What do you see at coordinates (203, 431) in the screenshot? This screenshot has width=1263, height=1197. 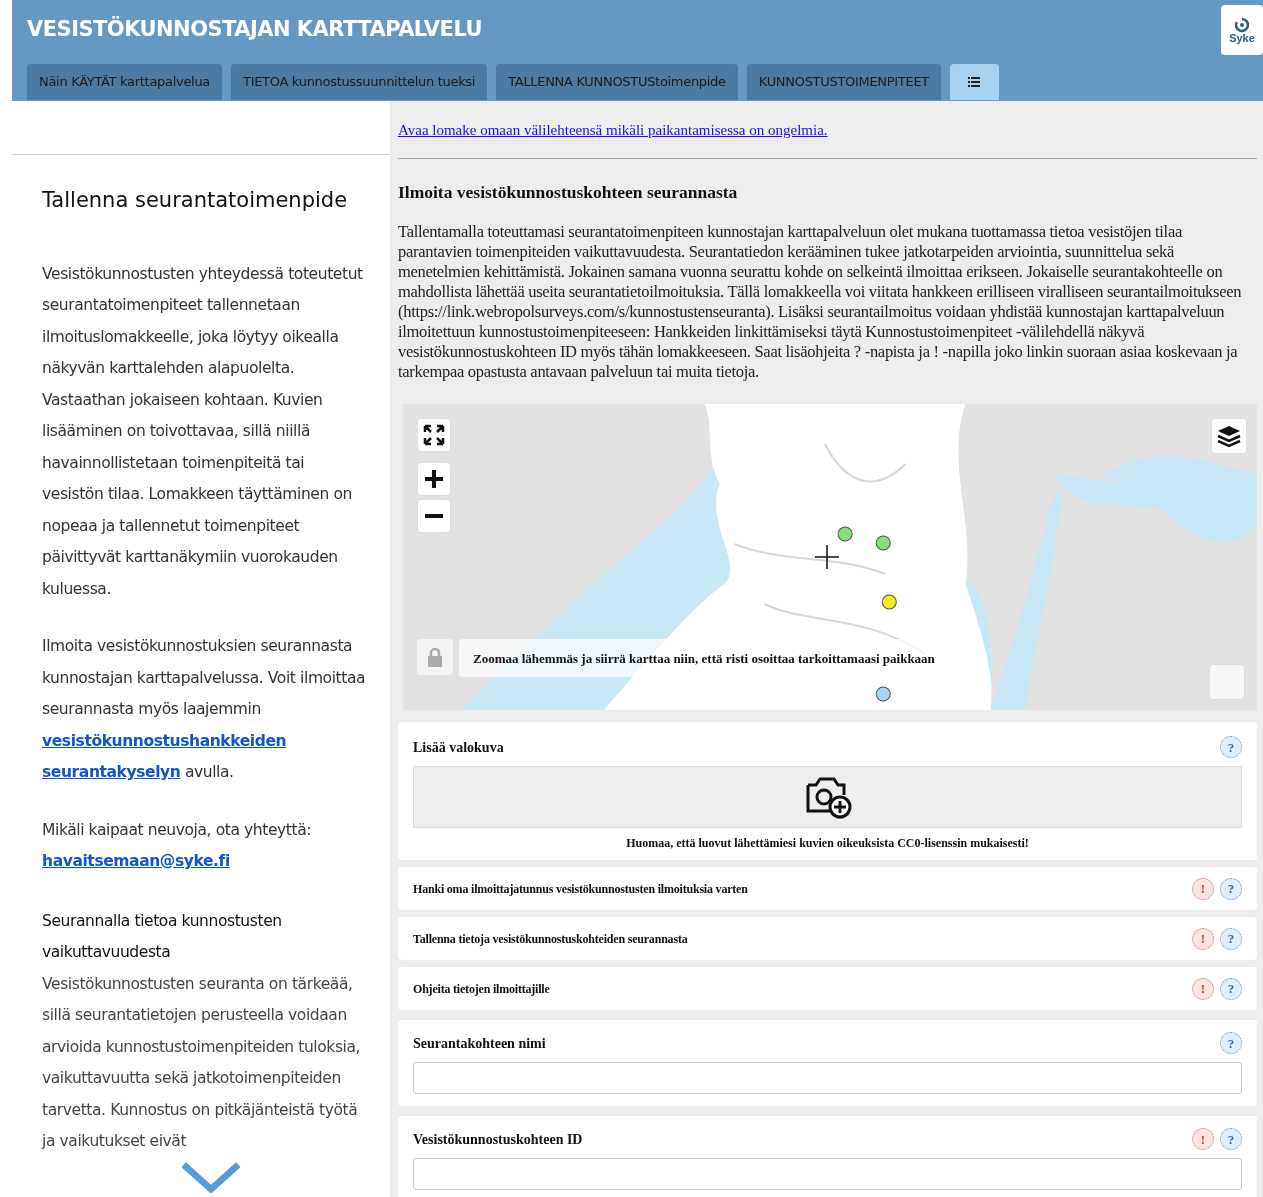 I see `sidebar-paragraph: Vesistökunnostusten yhteydessä toteutetut seurantatoimenpiteet tallennetaan ilmoituslomakkeelle, joka löytyy oikealla näkyvän karttalehden alapuolelta. Vastaathan jokaiseen kohtaan. Kuvien lisääminen on toivottavaa, sillä niillä havainnollistetaan toimenpiteitä tai vesistön tilaa. Lomakkeen täyttäminen on nopeaa ja tallennetut toimenpiteet päivittyvät karttanäkymiin vuorokauden kuluessa.` at bounding box center [203, 431].